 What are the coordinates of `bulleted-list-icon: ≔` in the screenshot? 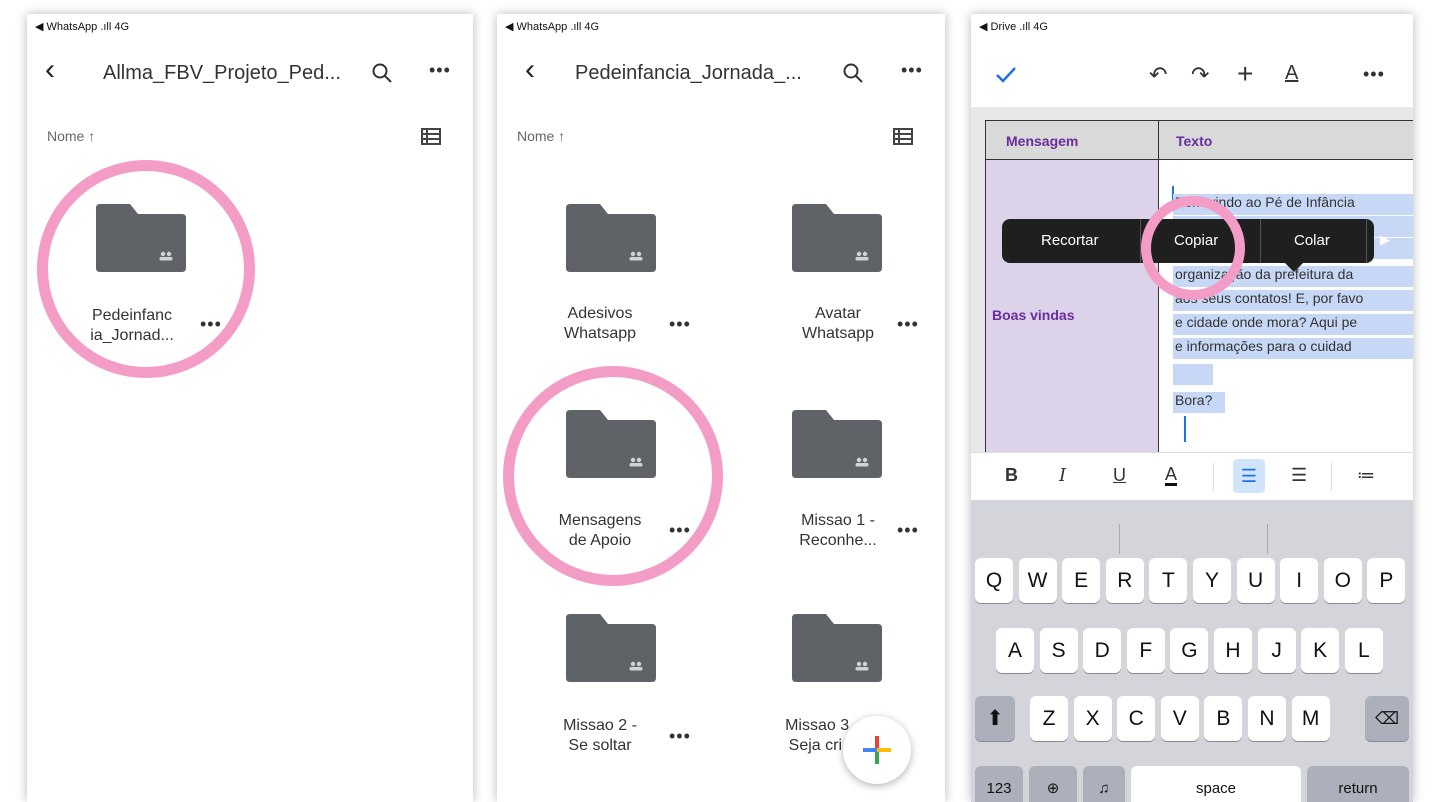 It's located at (1366, 475).